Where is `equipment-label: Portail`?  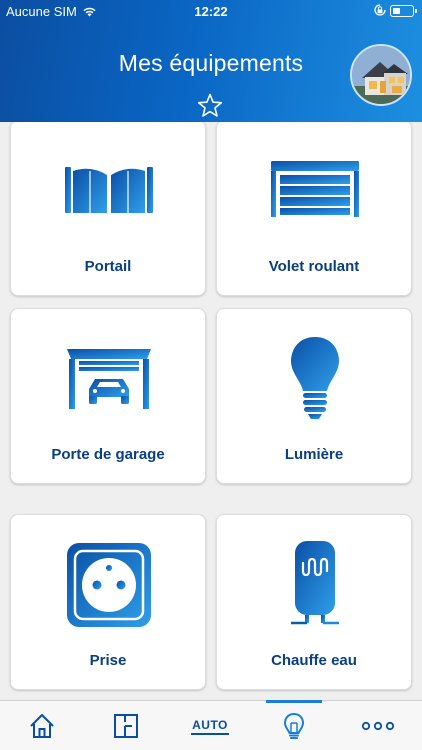 equipment-label: Portail is located at coordinates (108, 266).